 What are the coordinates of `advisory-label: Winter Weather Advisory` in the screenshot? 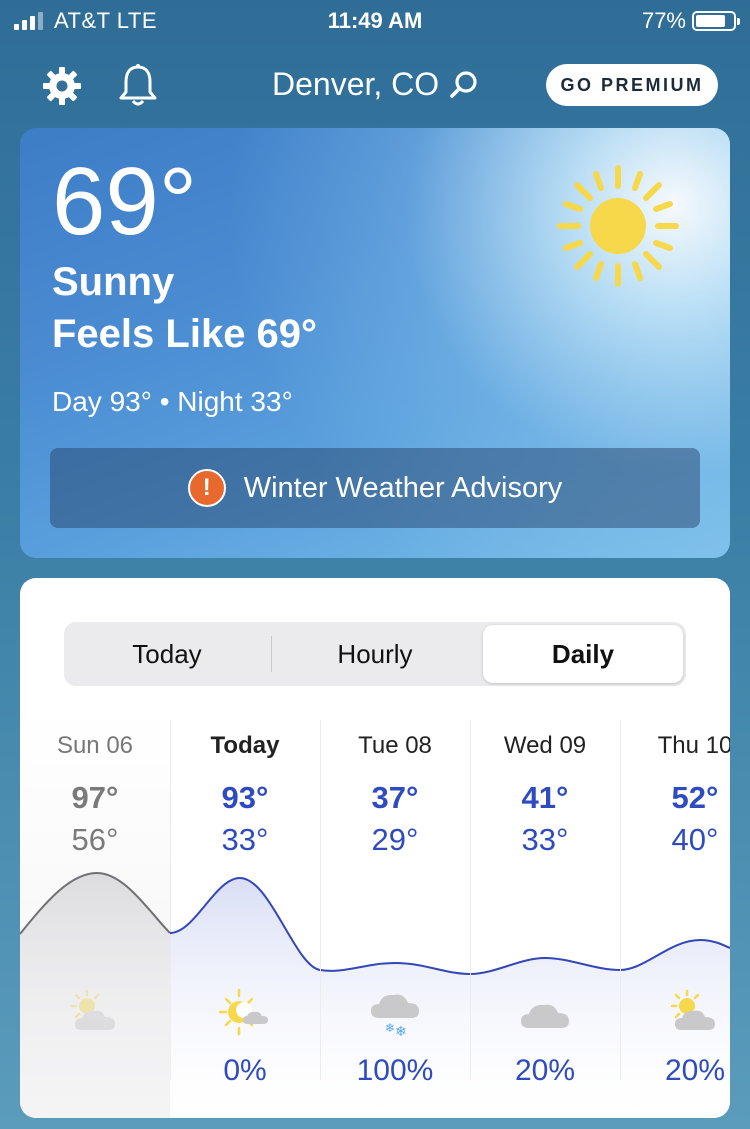 It's located at (403, 487).